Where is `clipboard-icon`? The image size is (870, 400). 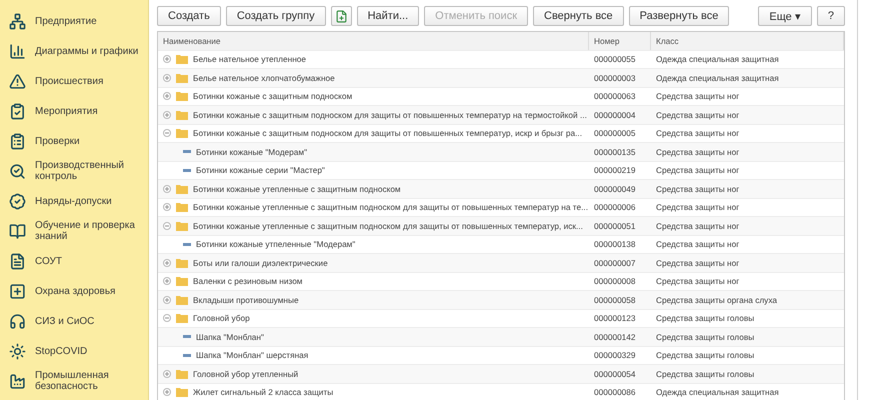 clipboard-icon is located at coordinates (17, 141).